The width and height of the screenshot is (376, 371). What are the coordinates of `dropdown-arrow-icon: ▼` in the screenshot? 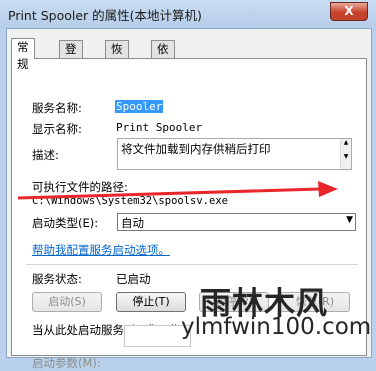 It's located at (349, 220).